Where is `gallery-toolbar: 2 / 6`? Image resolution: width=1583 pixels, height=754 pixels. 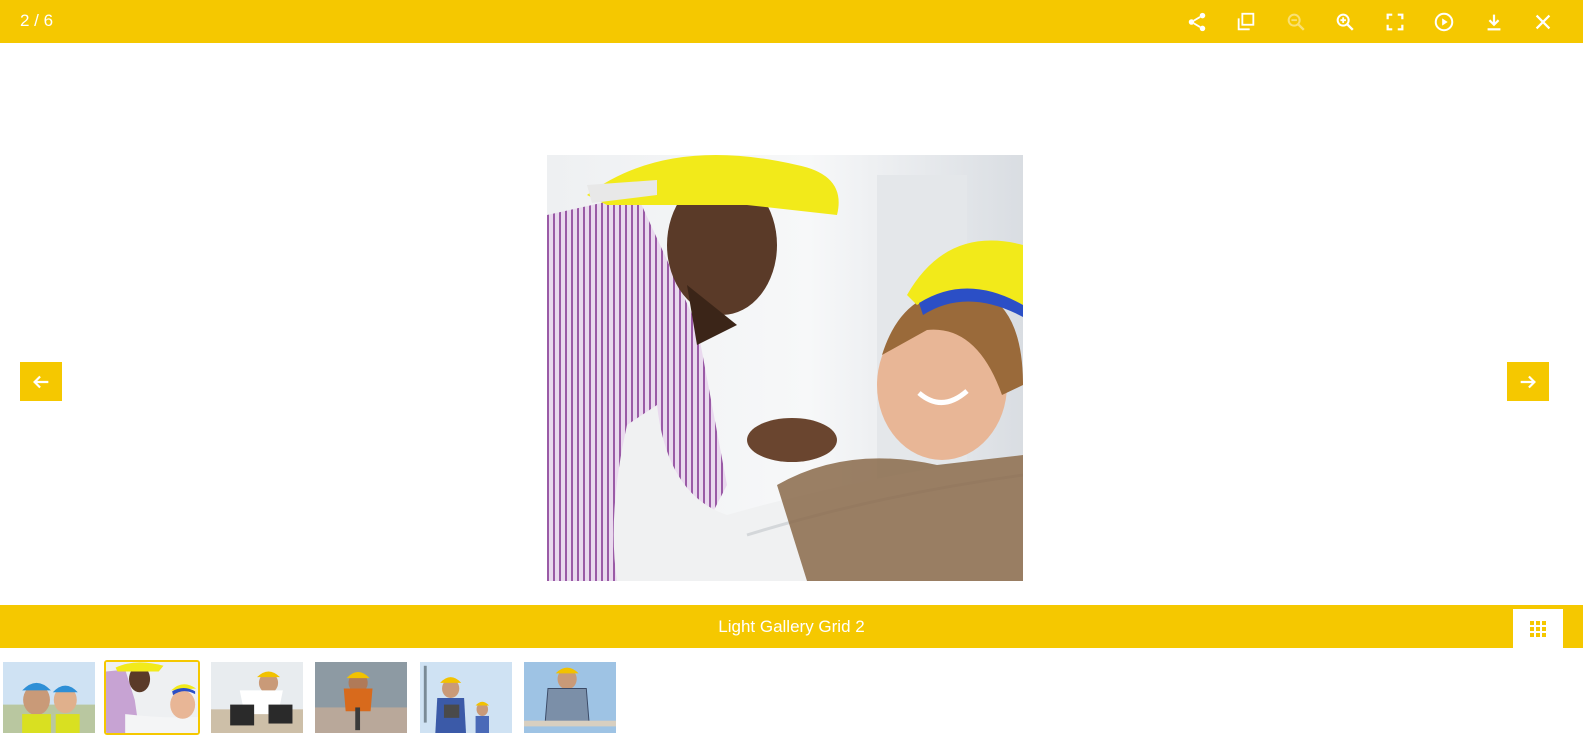 gallery-toolbar: 2 / 6 is located at coordinates (791, 21).